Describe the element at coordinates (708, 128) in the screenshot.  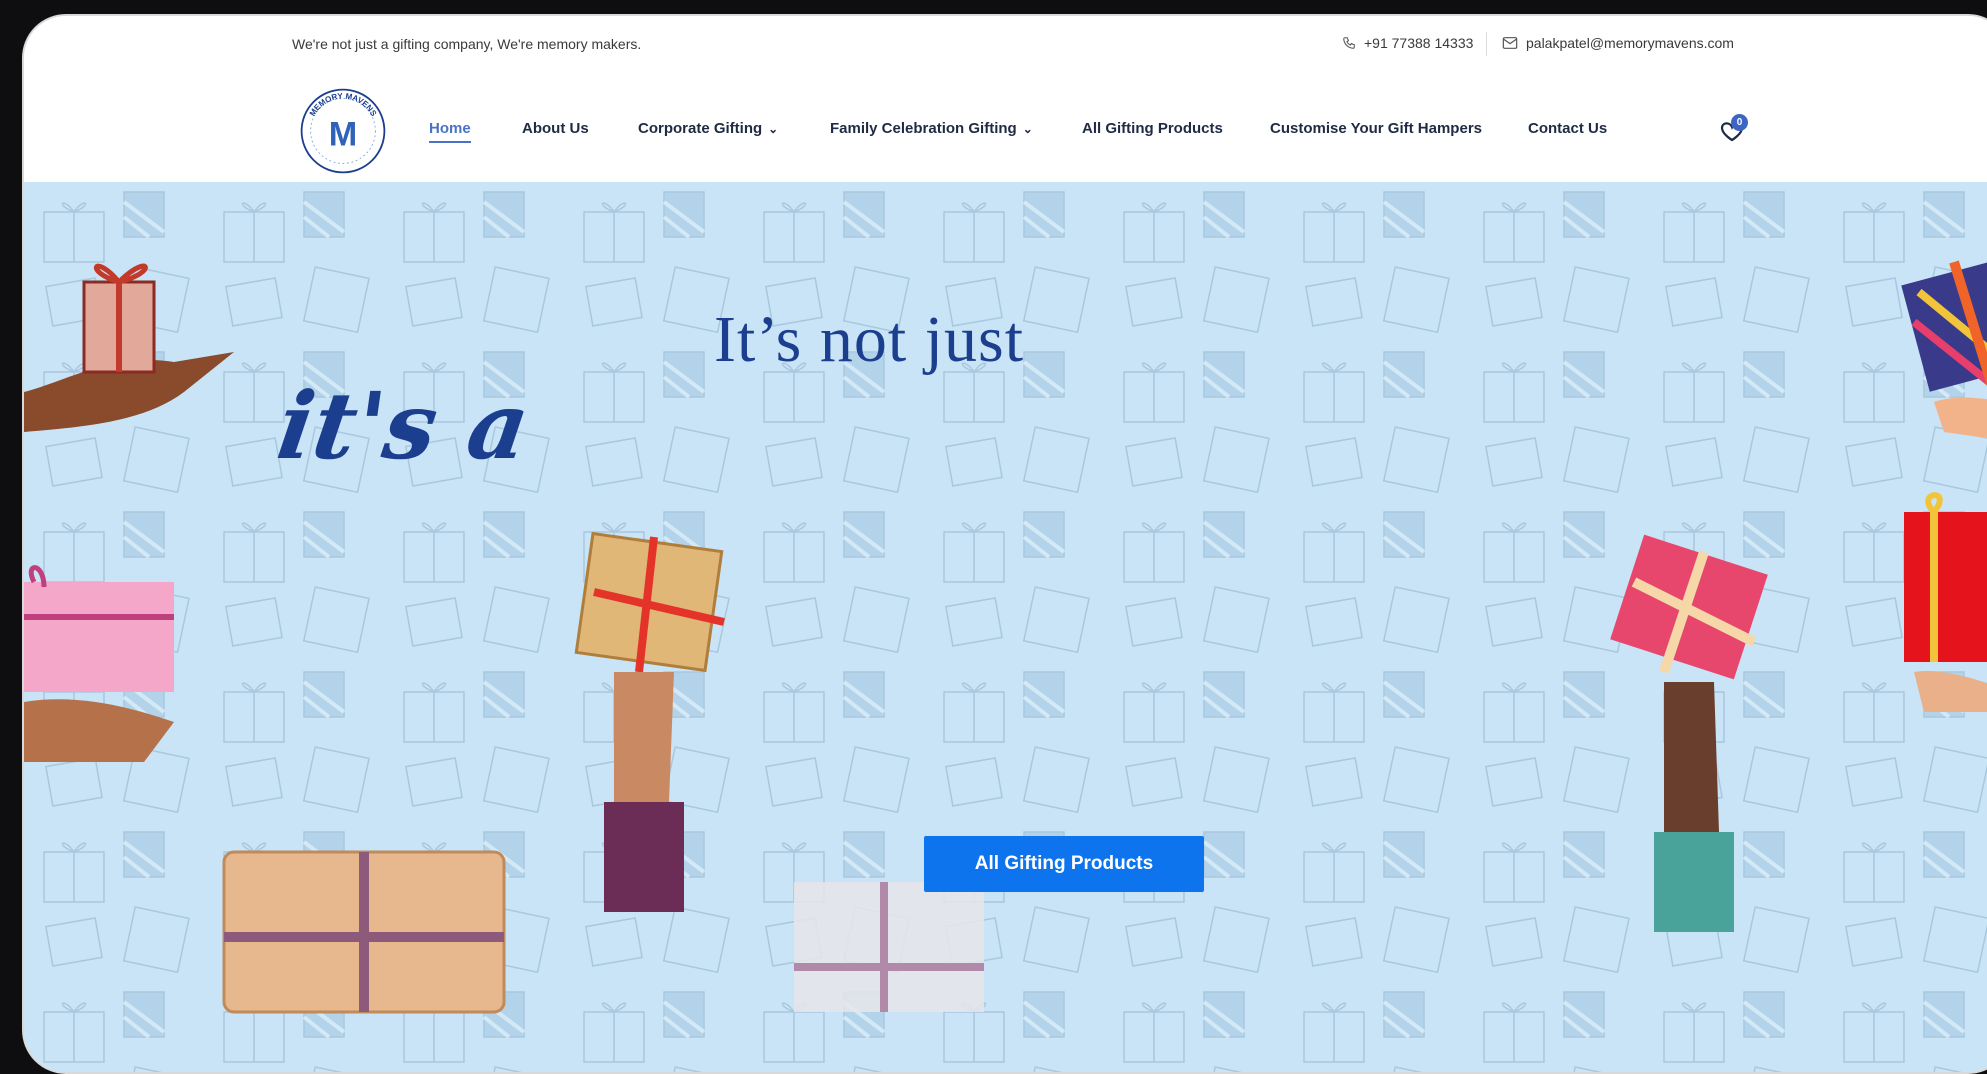
I see `nav-corporate-gifting: Corporate Gifting ⌄` at that location.